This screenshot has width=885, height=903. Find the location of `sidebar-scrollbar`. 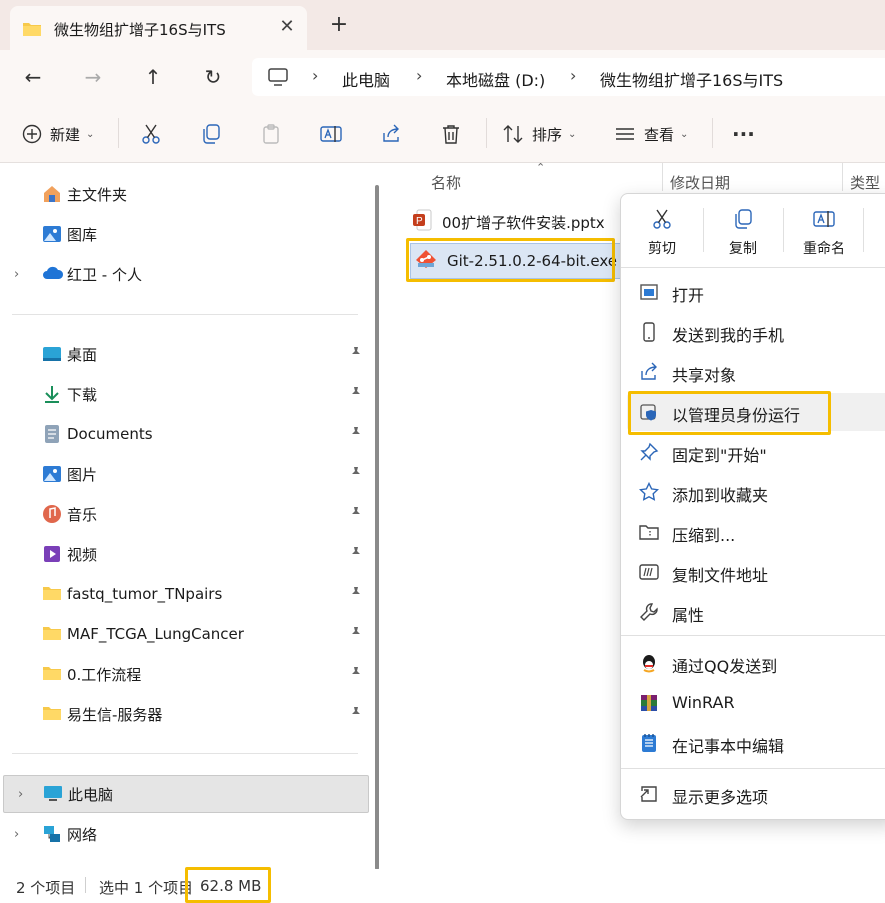

sidebar-scrollbar is located at coordinates (377, 527).